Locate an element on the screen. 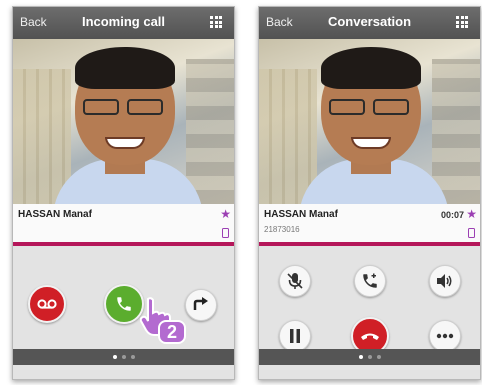  tap-annotation: 2 is located at coordinates (163, 322).